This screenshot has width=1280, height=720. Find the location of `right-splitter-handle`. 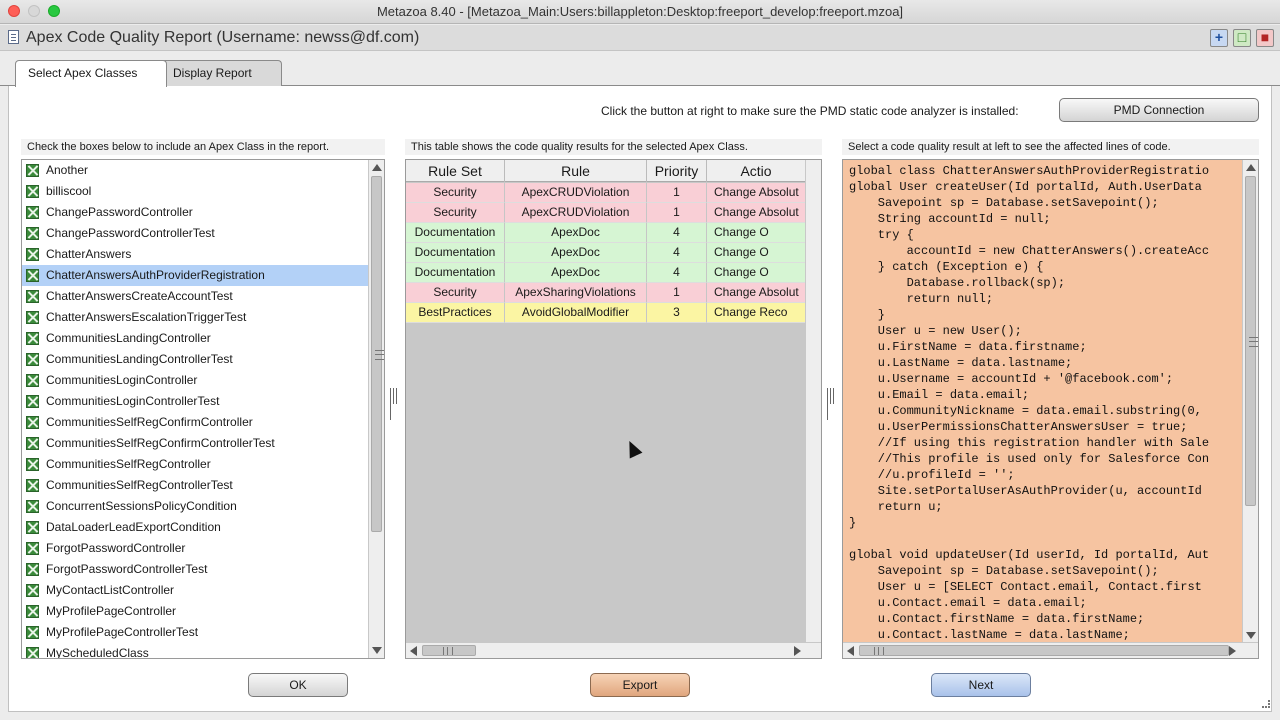

right-splitter-handle is located at coordinates (832, 404).